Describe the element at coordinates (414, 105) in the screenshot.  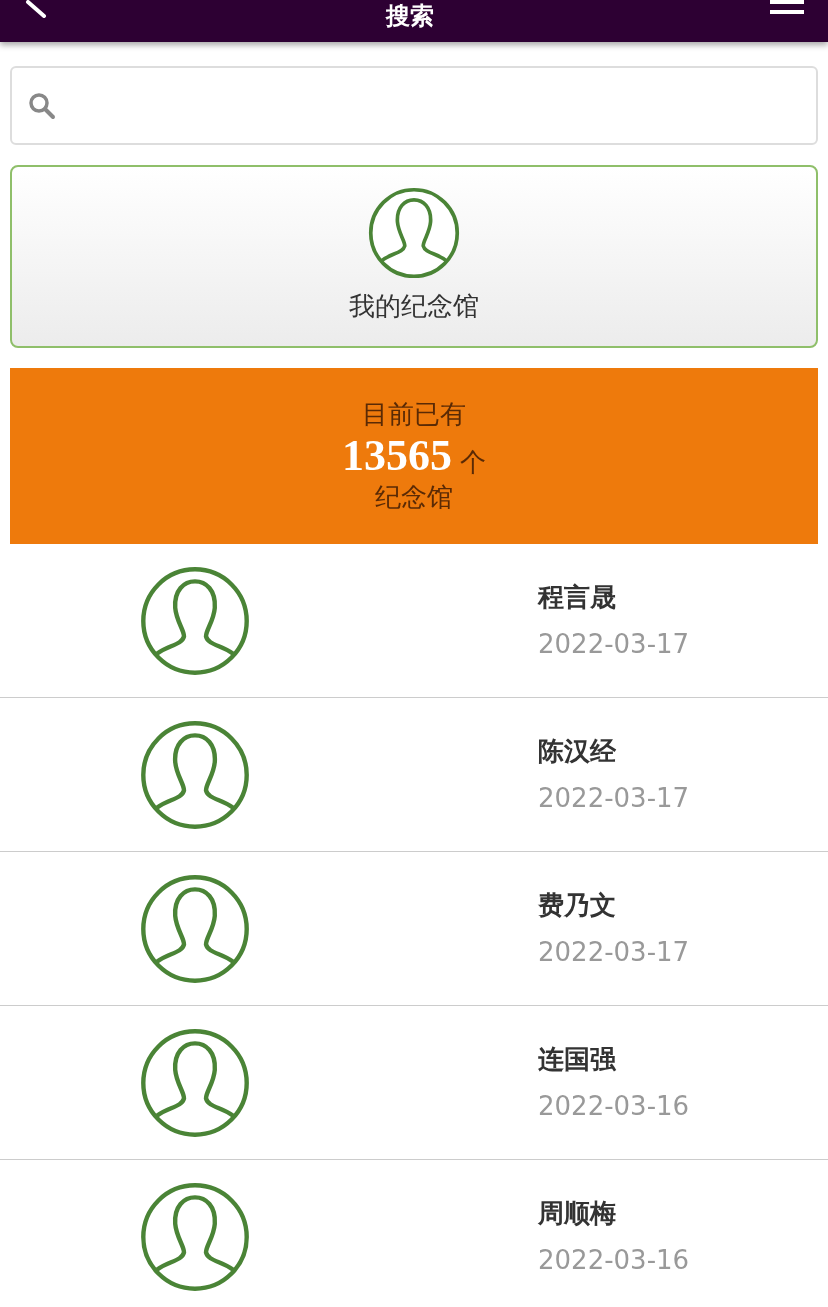
I see `search-field` at that location.